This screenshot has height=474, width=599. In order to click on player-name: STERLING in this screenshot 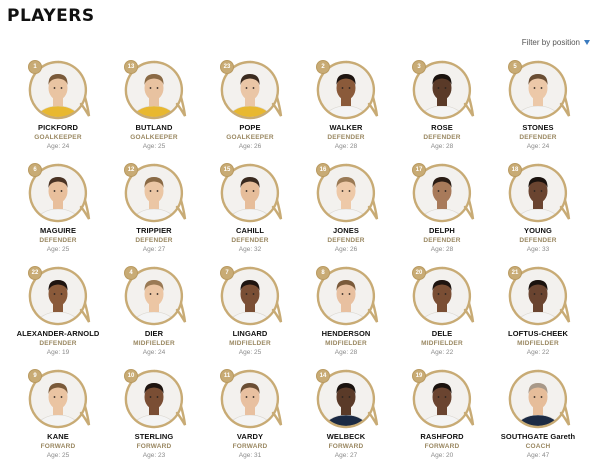, I will do `click(154, 436)`.